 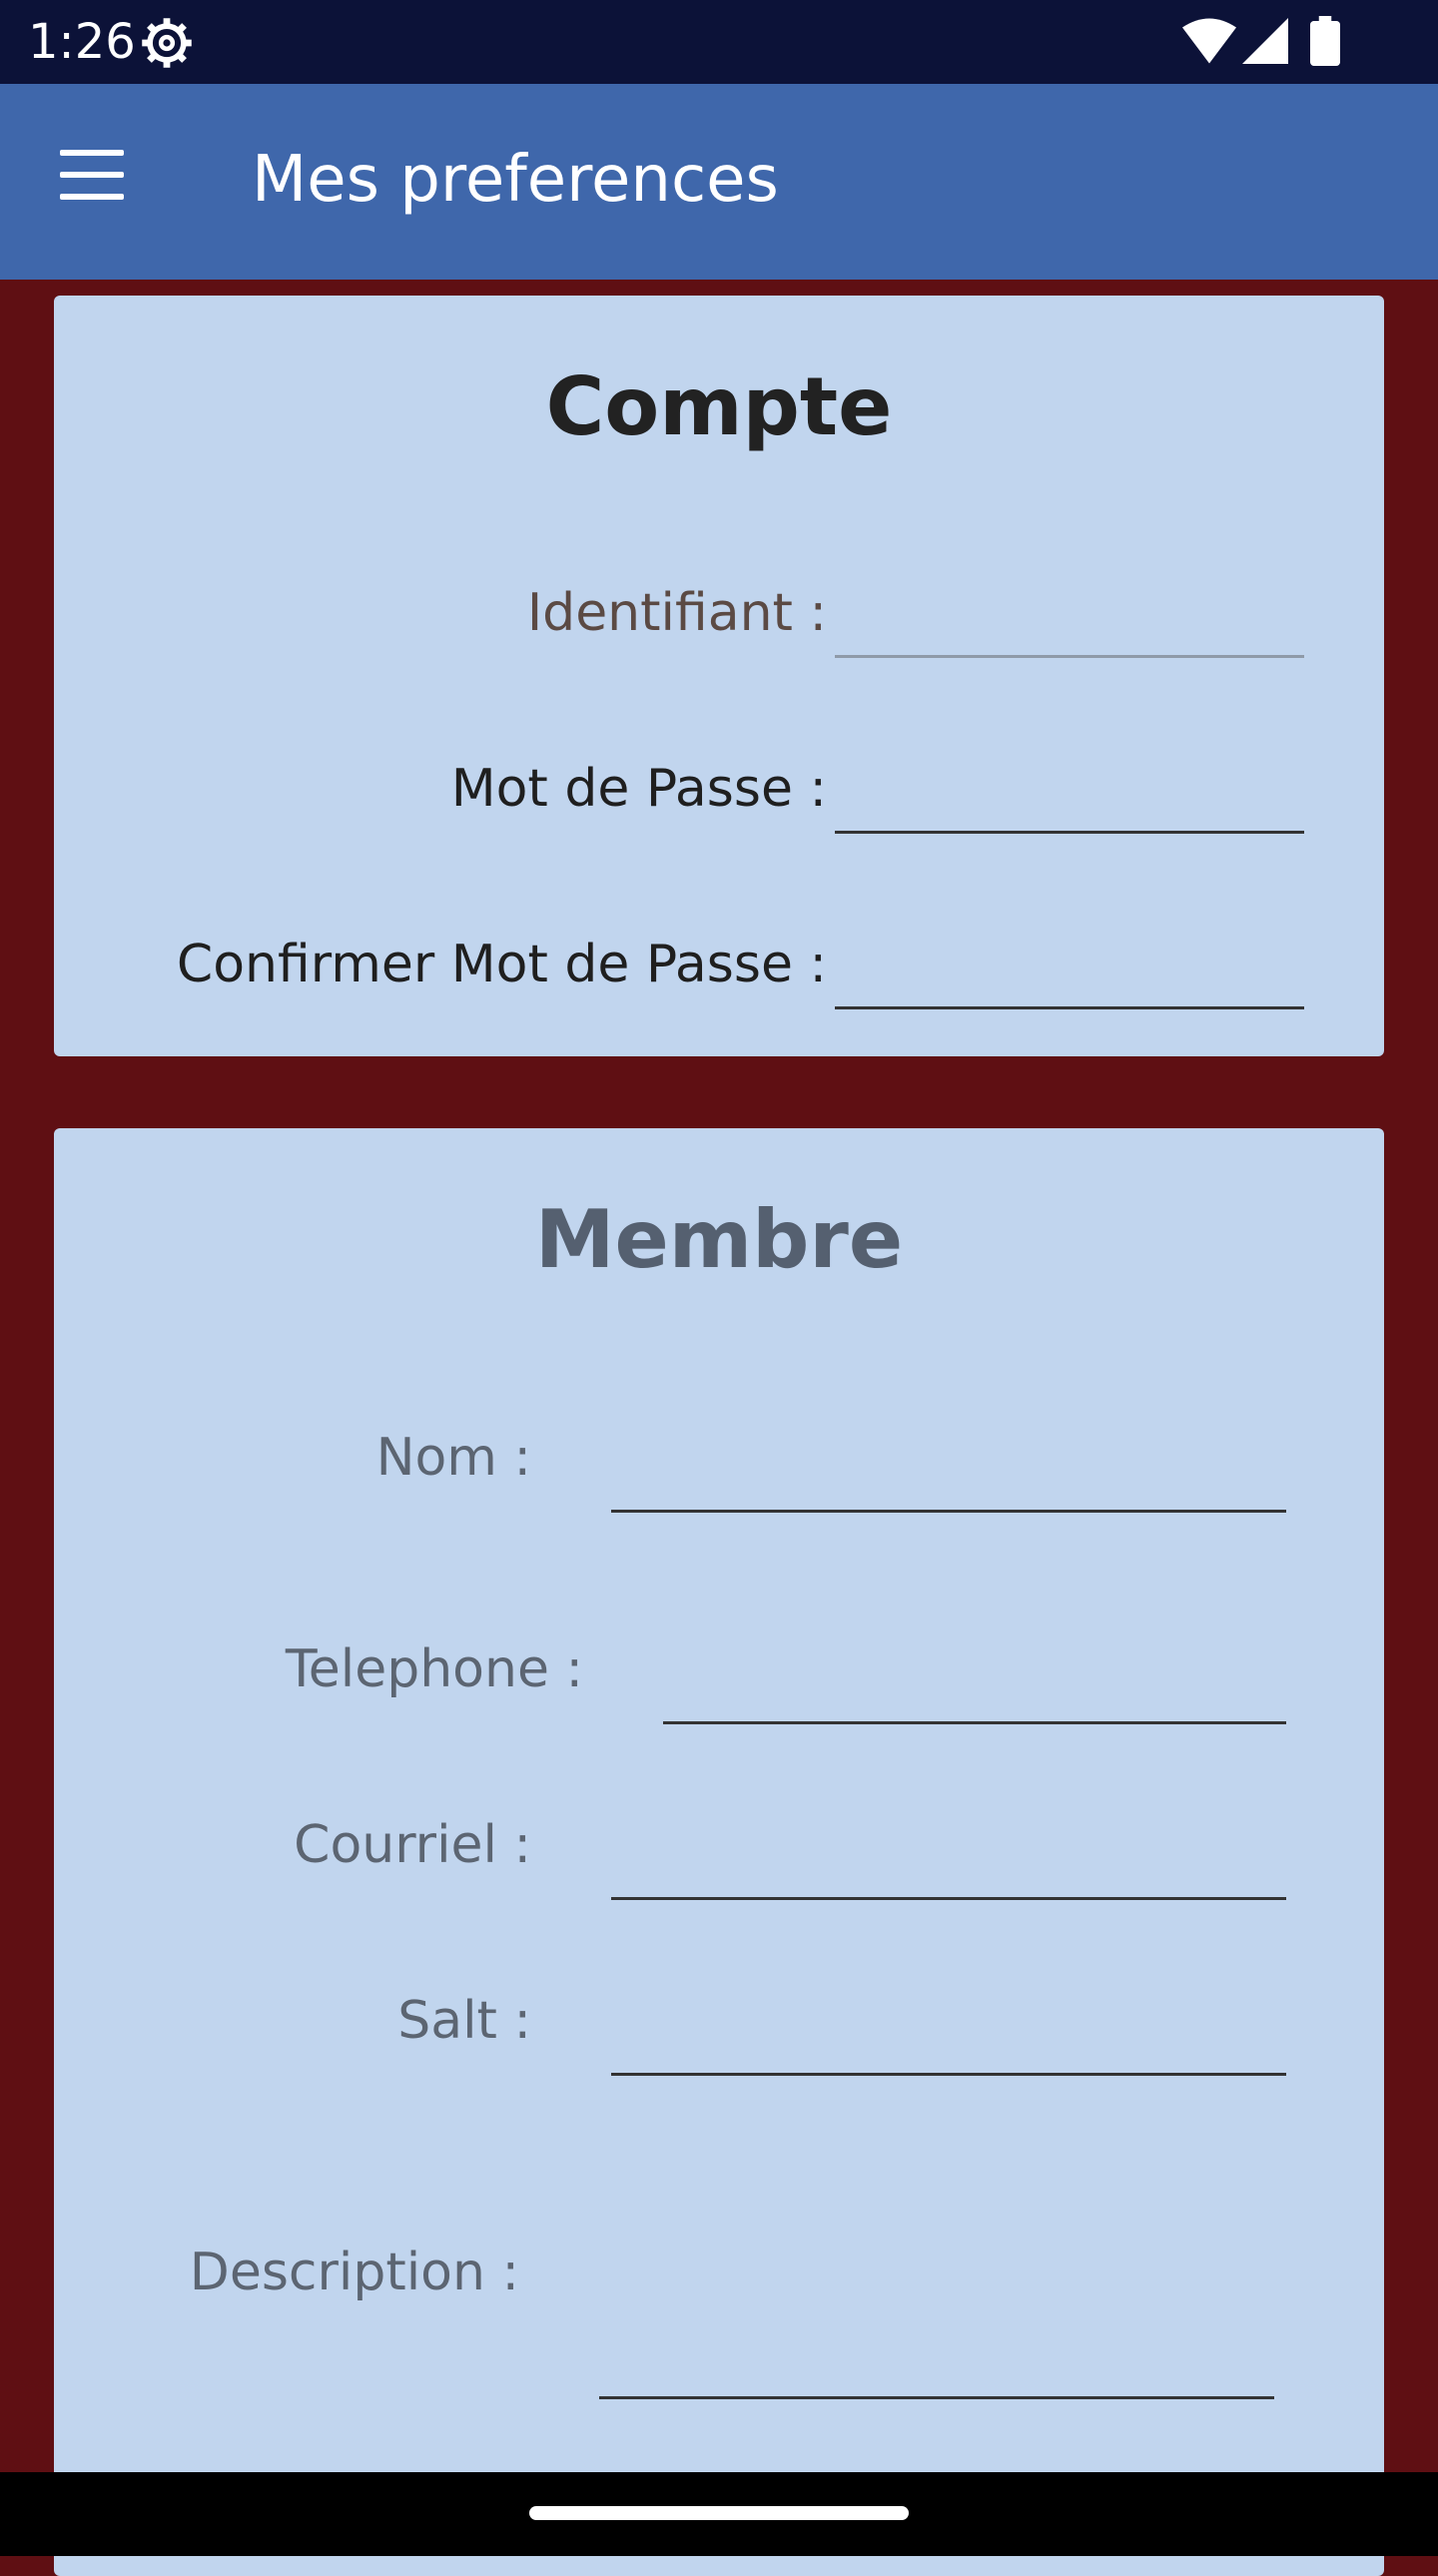 What do you see at coordinates (719, 42) in the screenshot?
I see `status-bar: 1:26` at bounding box center [719, 42].